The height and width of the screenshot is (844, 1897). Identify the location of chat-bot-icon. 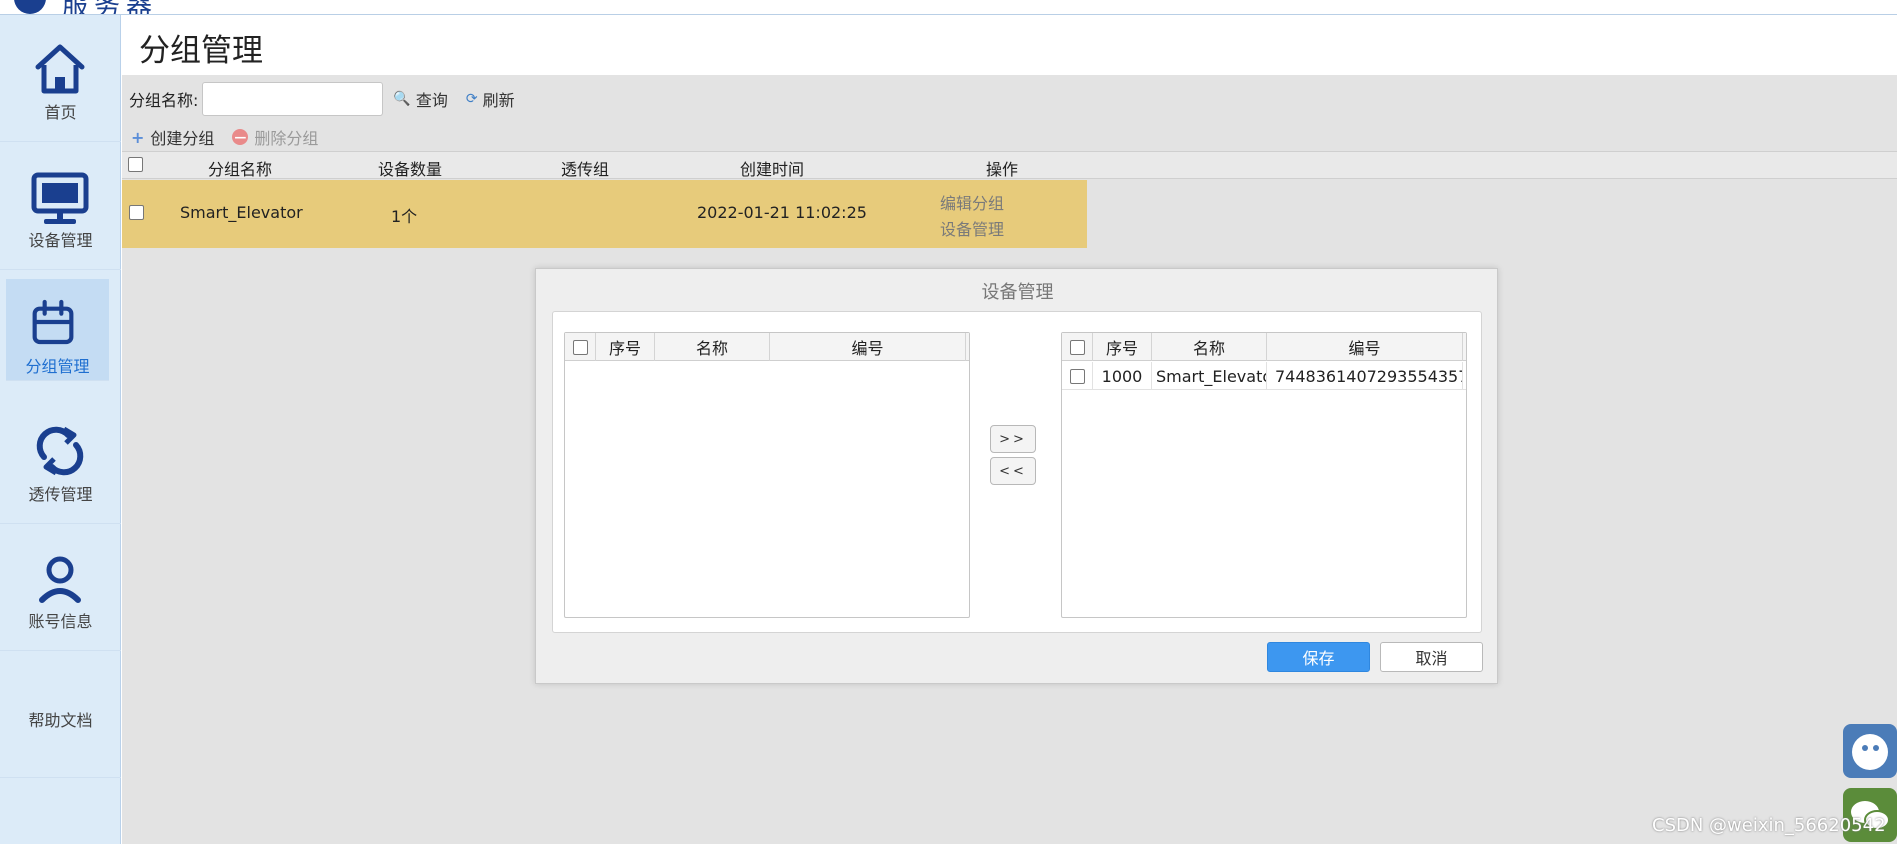
(1870, 752).